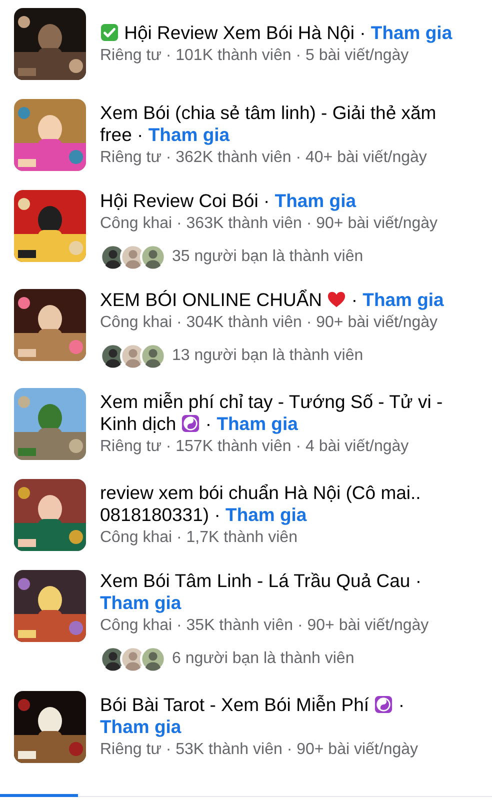 The image size is (492, 800). What do you see at coordinates (268, 257) in the screenshot?
I see `friends-count: 35 người bạn là thành viên` at bounding box center [268, 257].